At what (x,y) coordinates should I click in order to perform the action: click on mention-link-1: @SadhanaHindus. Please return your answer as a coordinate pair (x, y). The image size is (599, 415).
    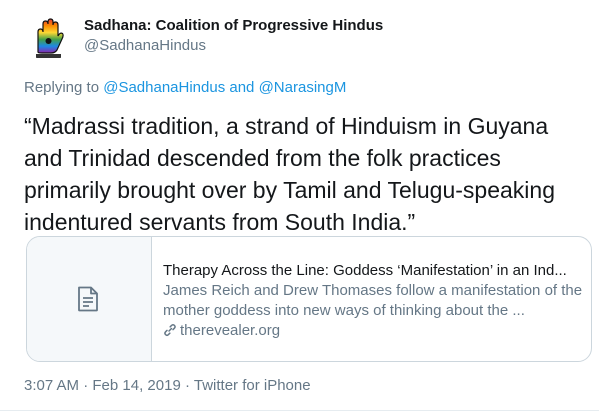
    Looking at the image, I should click on (164, 87).